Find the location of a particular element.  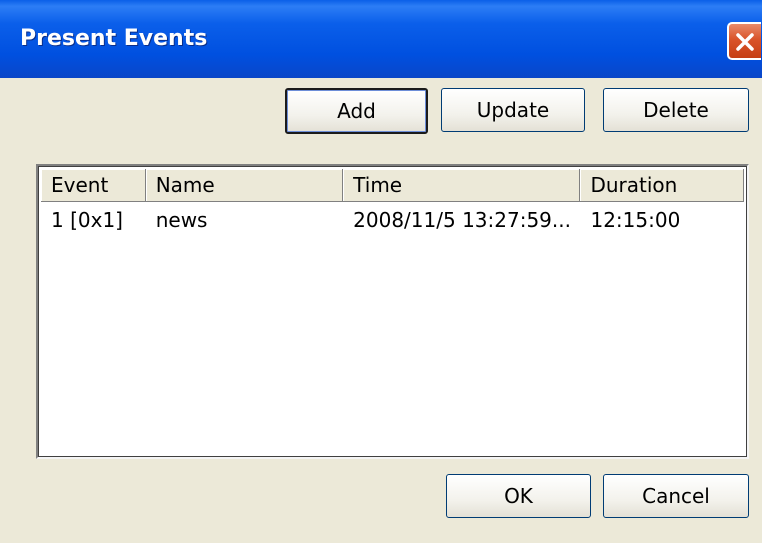

cancel-button: Cancel is located at coordinates (676, 496).